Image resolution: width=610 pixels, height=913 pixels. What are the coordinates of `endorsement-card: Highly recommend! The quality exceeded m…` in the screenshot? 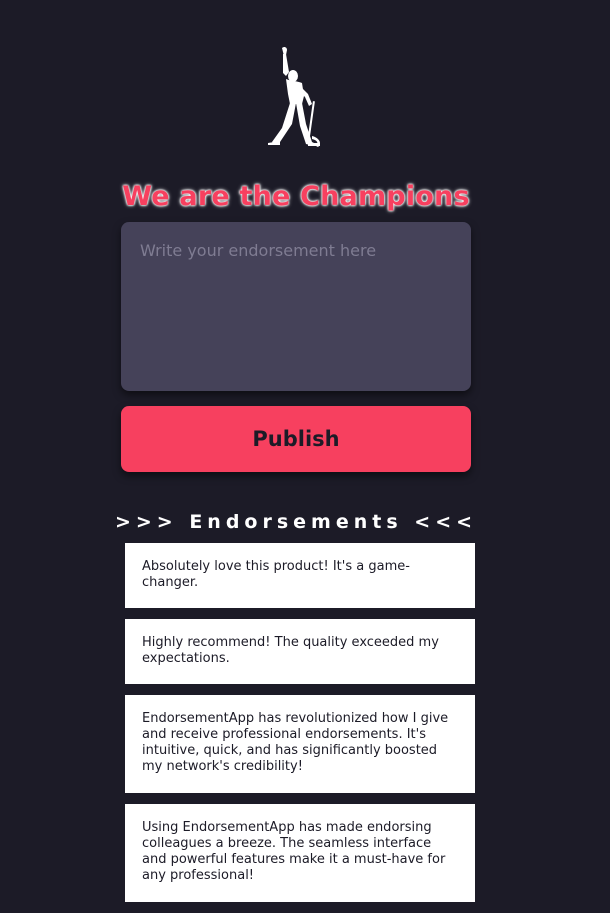 It's located at (300, 651).